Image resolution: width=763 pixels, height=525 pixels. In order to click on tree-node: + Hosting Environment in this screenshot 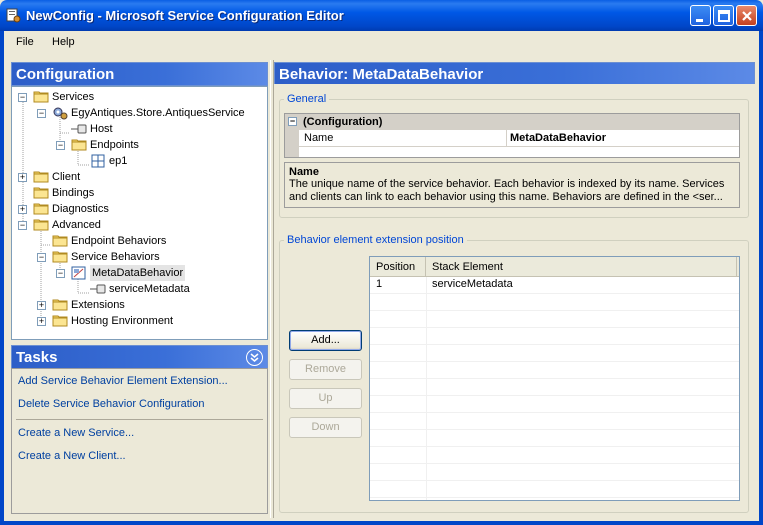, I will do `click(139, 321)`.